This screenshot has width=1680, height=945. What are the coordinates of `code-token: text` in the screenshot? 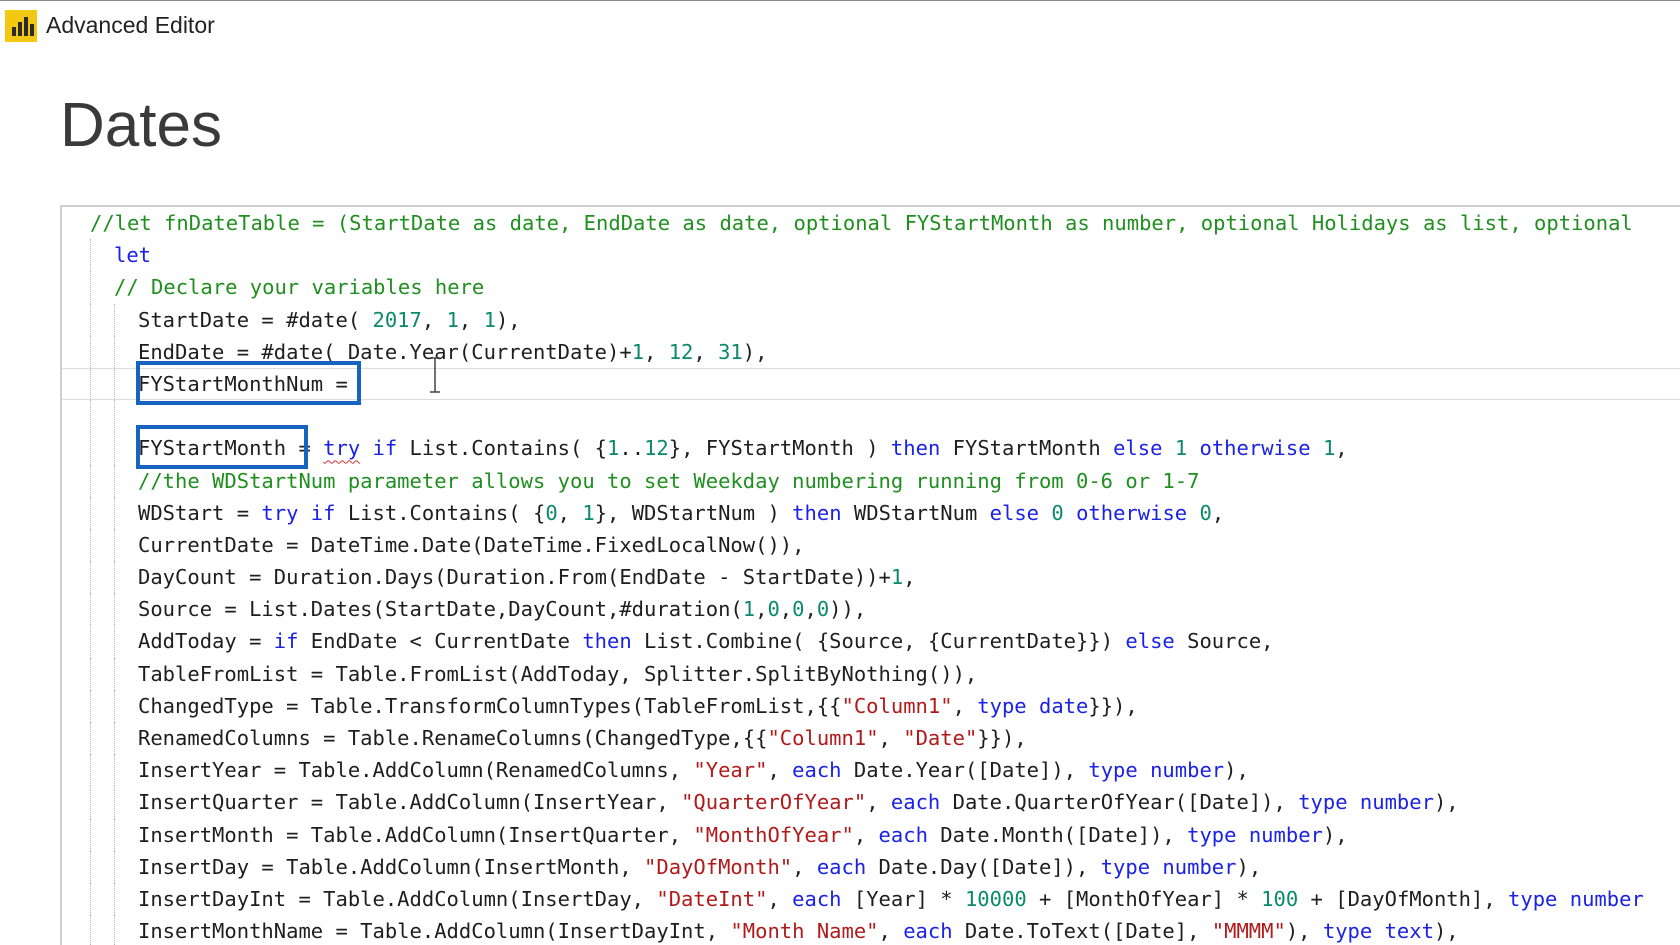 It's located at (1409, 931).